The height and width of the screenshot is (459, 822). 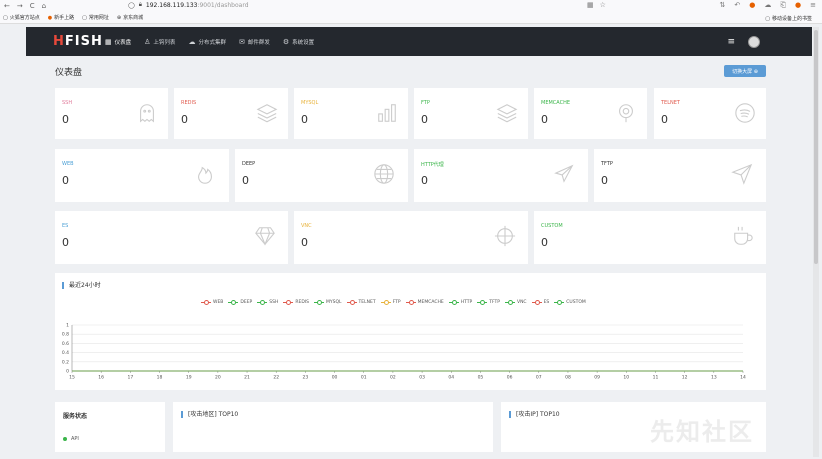 What do you see at coordinates (451, 378) in the screenshot?
I see `x-tick-label: 04` at bounding box center [451, 378].